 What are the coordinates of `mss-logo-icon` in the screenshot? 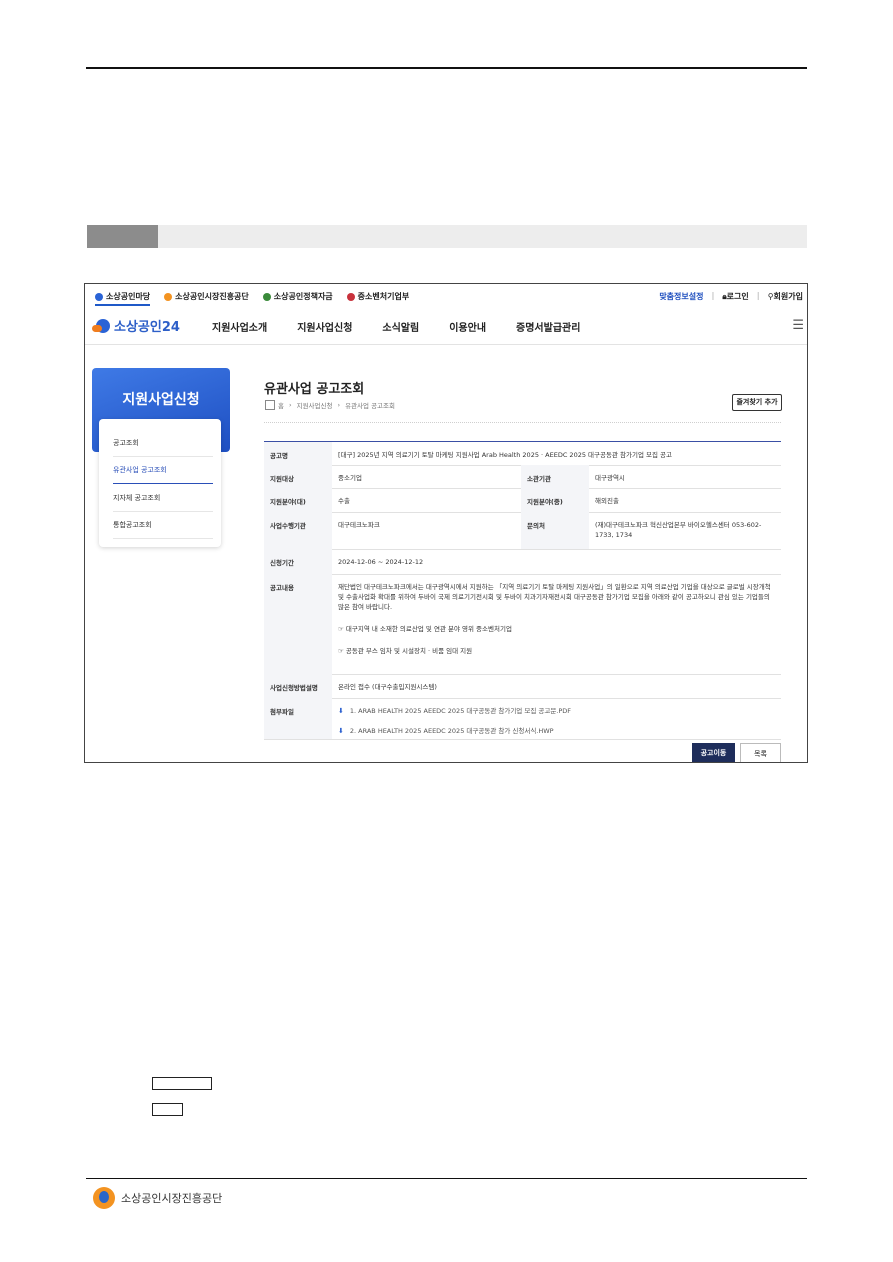 It's located at (350, 296).